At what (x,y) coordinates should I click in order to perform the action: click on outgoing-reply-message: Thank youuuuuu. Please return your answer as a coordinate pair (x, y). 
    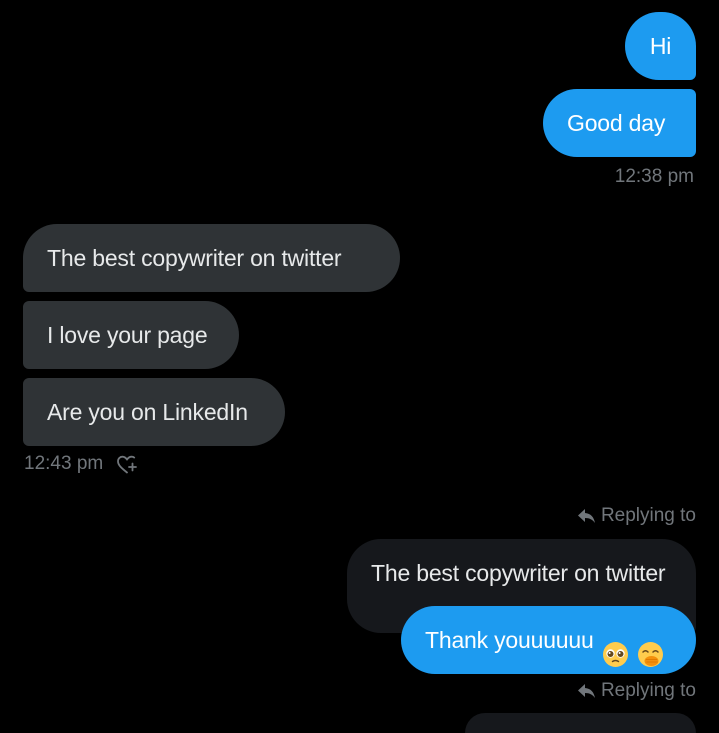
    Looking at the image, I should click on (548, 640).